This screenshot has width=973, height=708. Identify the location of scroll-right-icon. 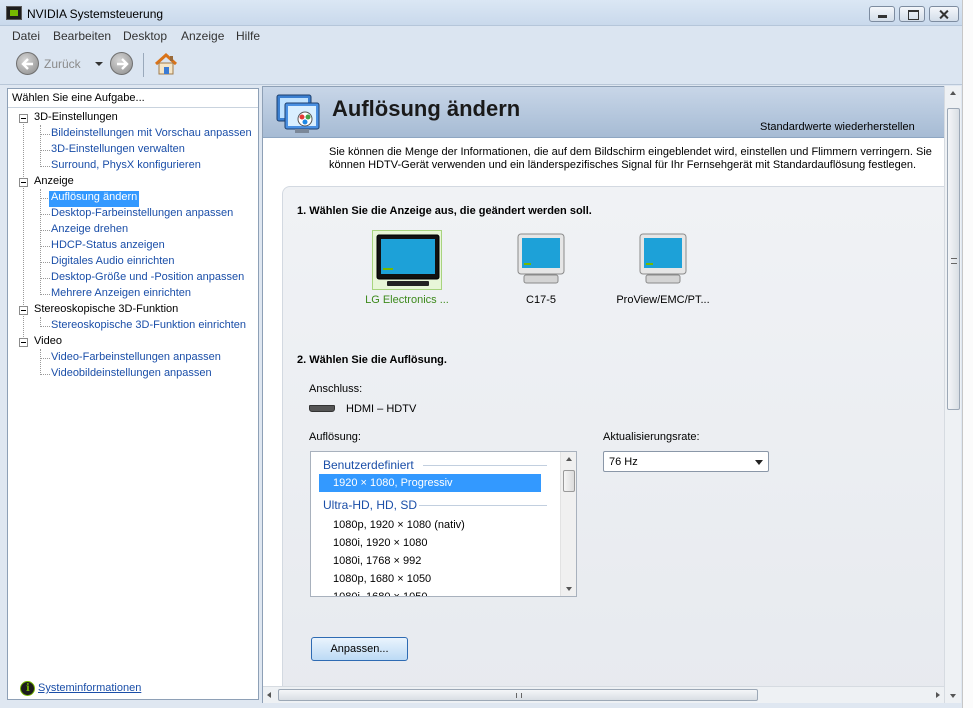
(938, 695).